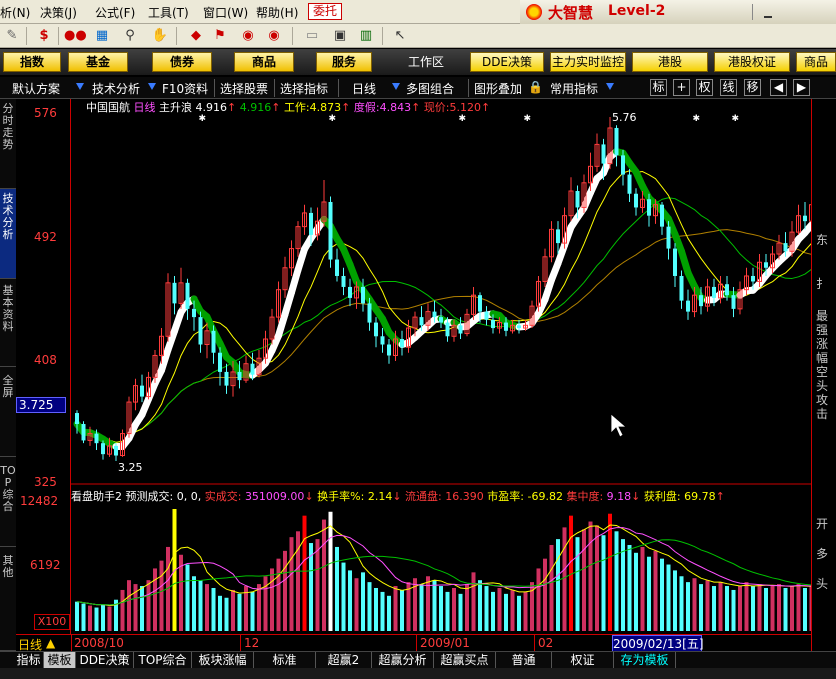  I want to click on right-char-1: 开, so click(822, 524).